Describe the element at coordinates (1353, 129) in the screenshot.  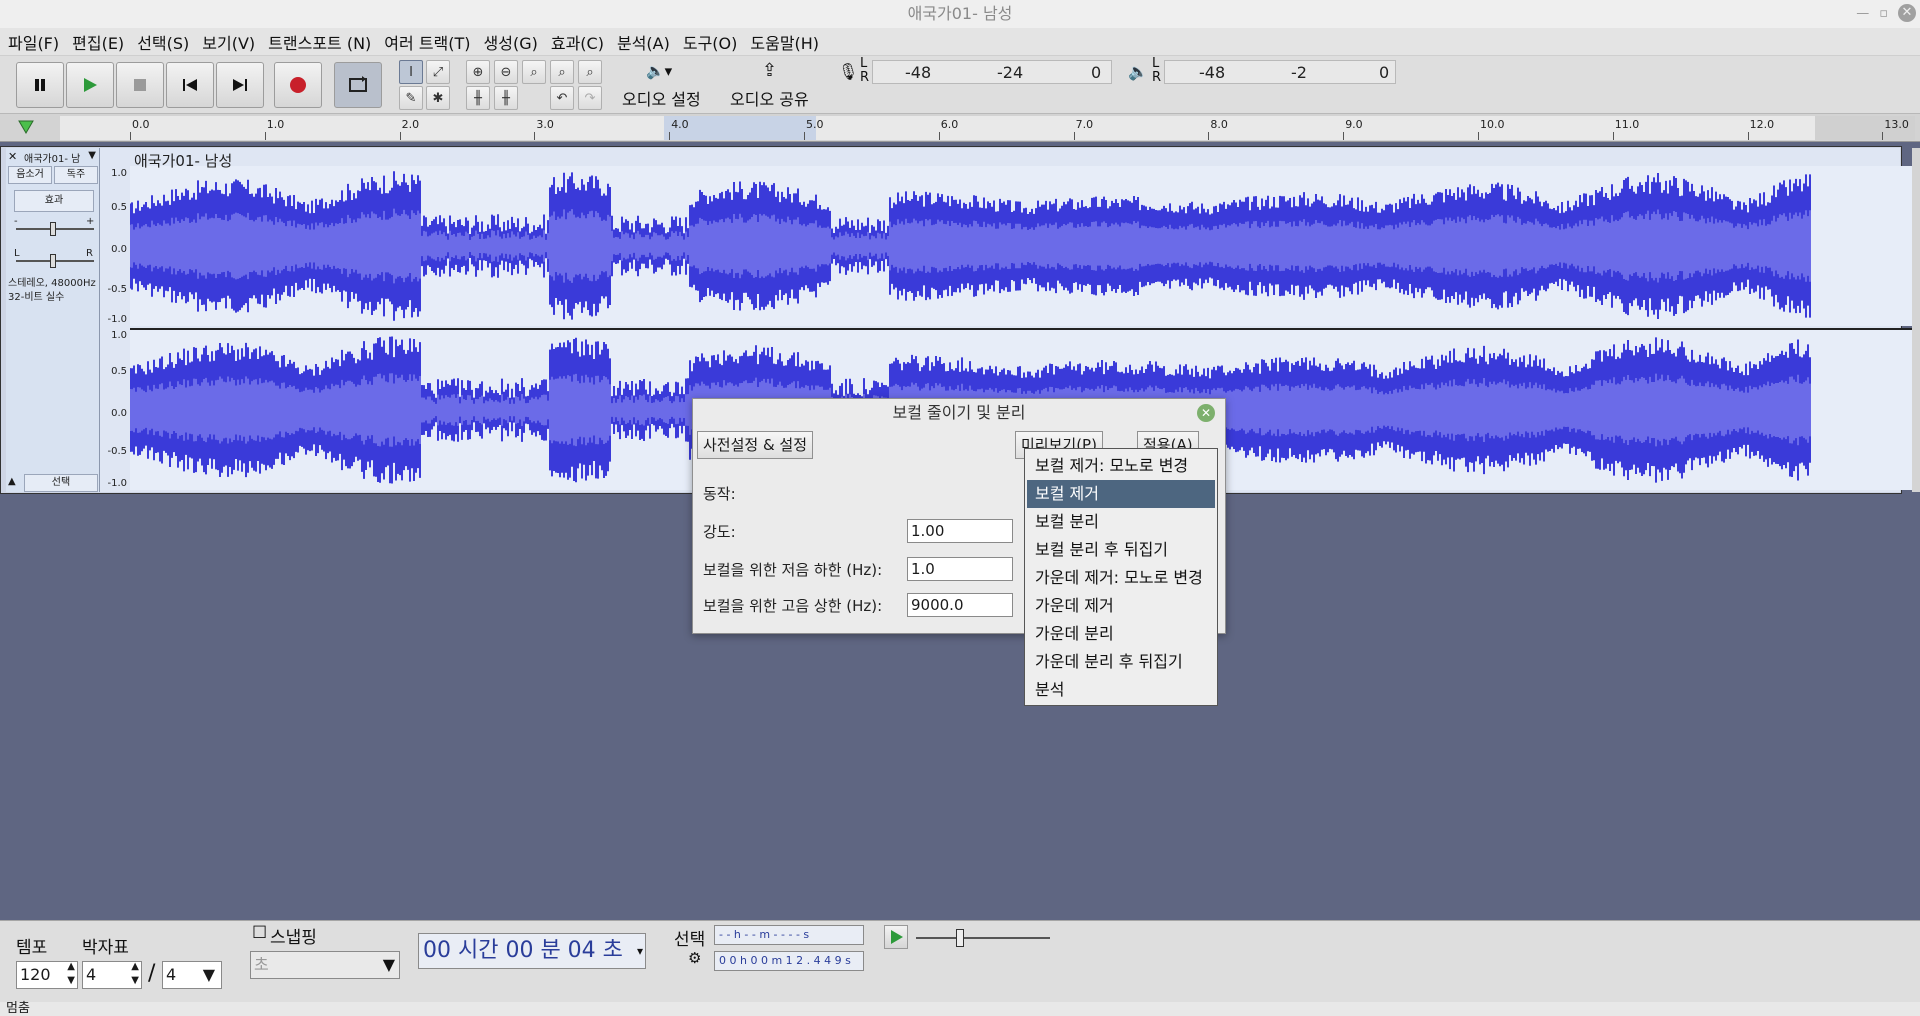
I see `ruler-tick-label: 9.0` at that location.